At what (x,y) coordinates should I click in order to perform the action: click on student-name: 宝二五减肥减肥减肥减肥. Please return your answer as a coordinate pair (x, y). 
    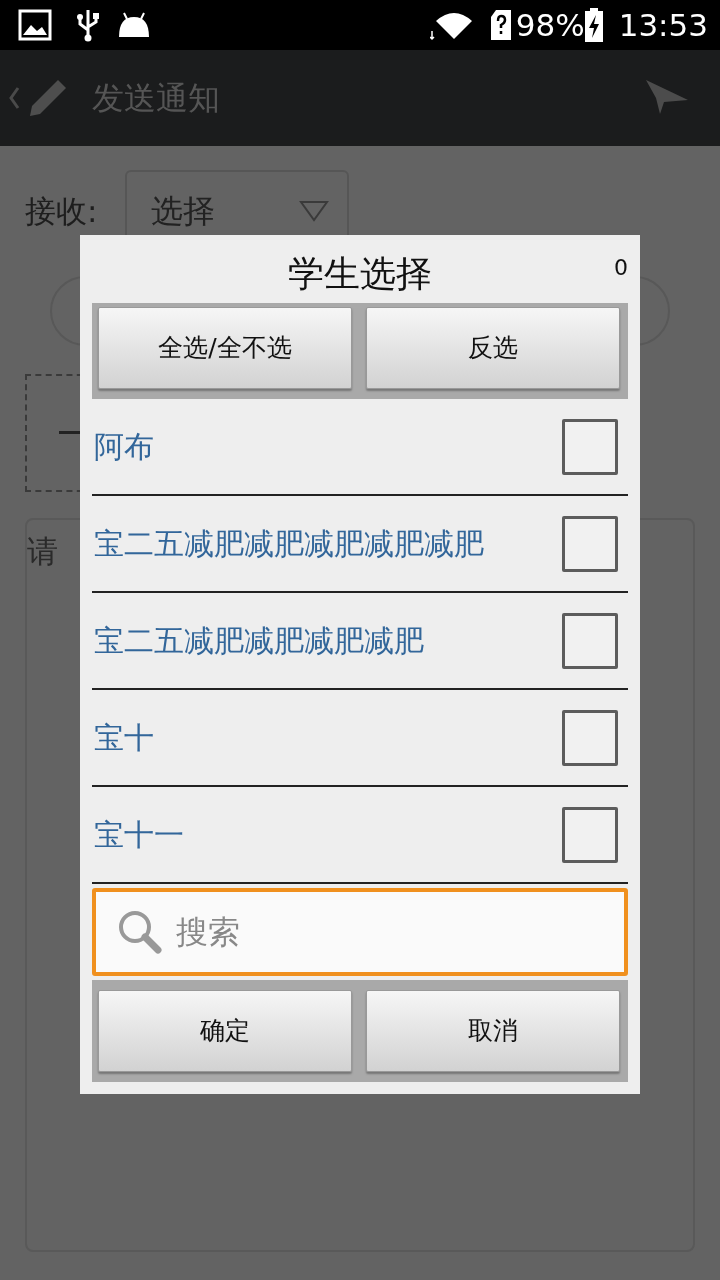
    Looking at the image, I should click on (258, 641).